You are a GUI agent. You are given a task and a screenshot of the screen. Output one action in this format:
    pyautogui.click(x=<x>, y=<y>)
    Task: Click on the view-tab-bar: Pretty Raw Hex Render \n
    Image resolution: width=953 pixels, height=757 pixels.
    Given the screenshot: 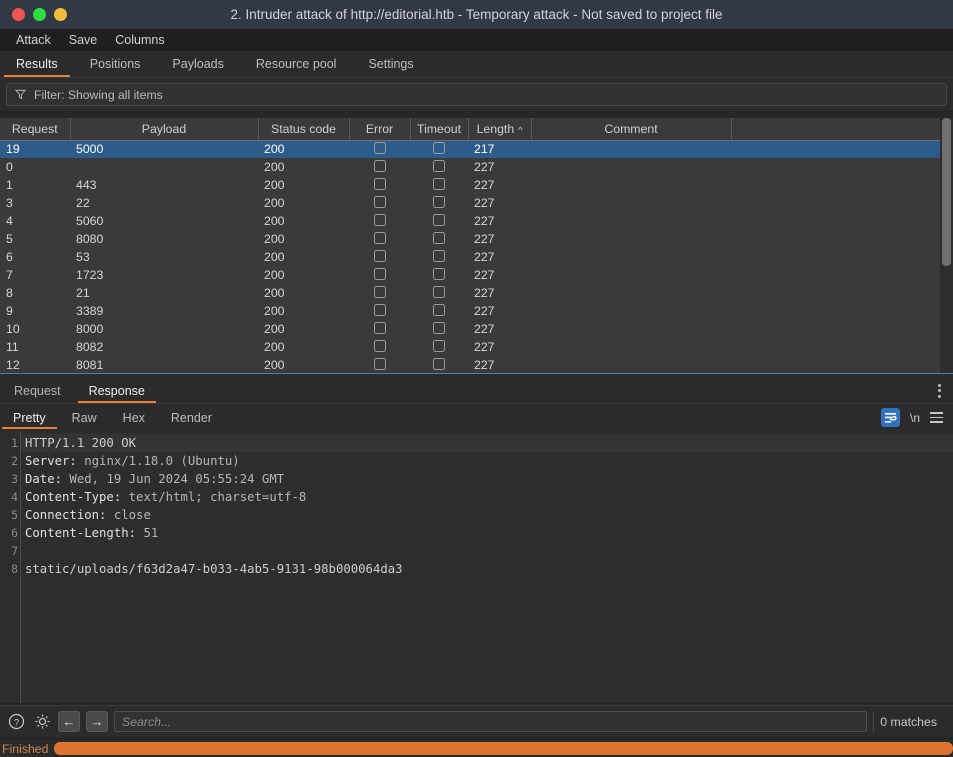 What is the action you would take?
    pyautogui.click(x=476, y=417)
    